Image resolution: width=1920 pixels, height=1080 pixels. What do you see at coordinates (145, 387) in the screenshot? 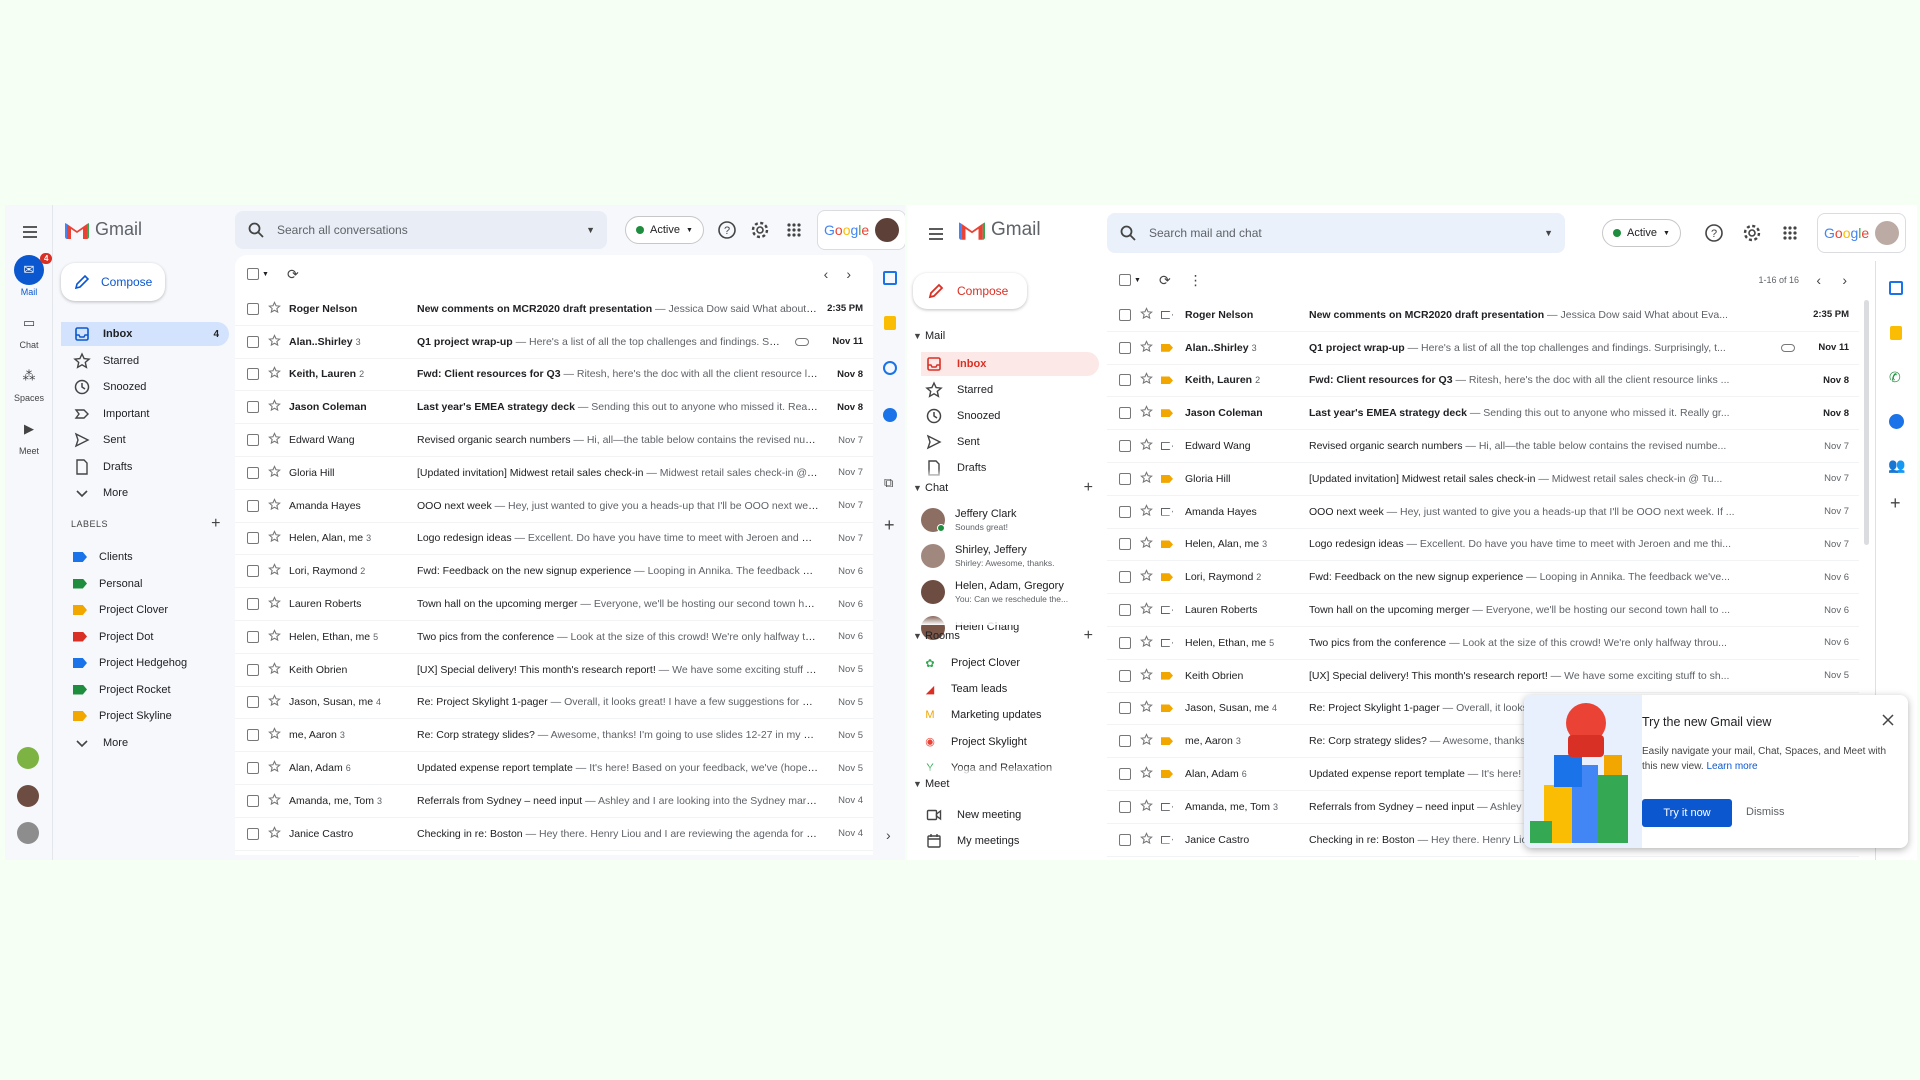
I see `nav-item-snoozed: Snoozed` at bounding box center [145, 387].